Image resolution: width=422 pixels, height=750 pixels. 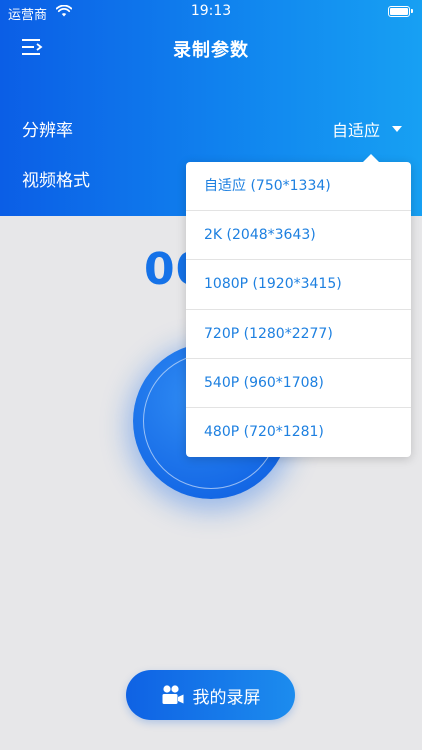 I want to click on page-title: 录制参数, so click(x=211, y=50).